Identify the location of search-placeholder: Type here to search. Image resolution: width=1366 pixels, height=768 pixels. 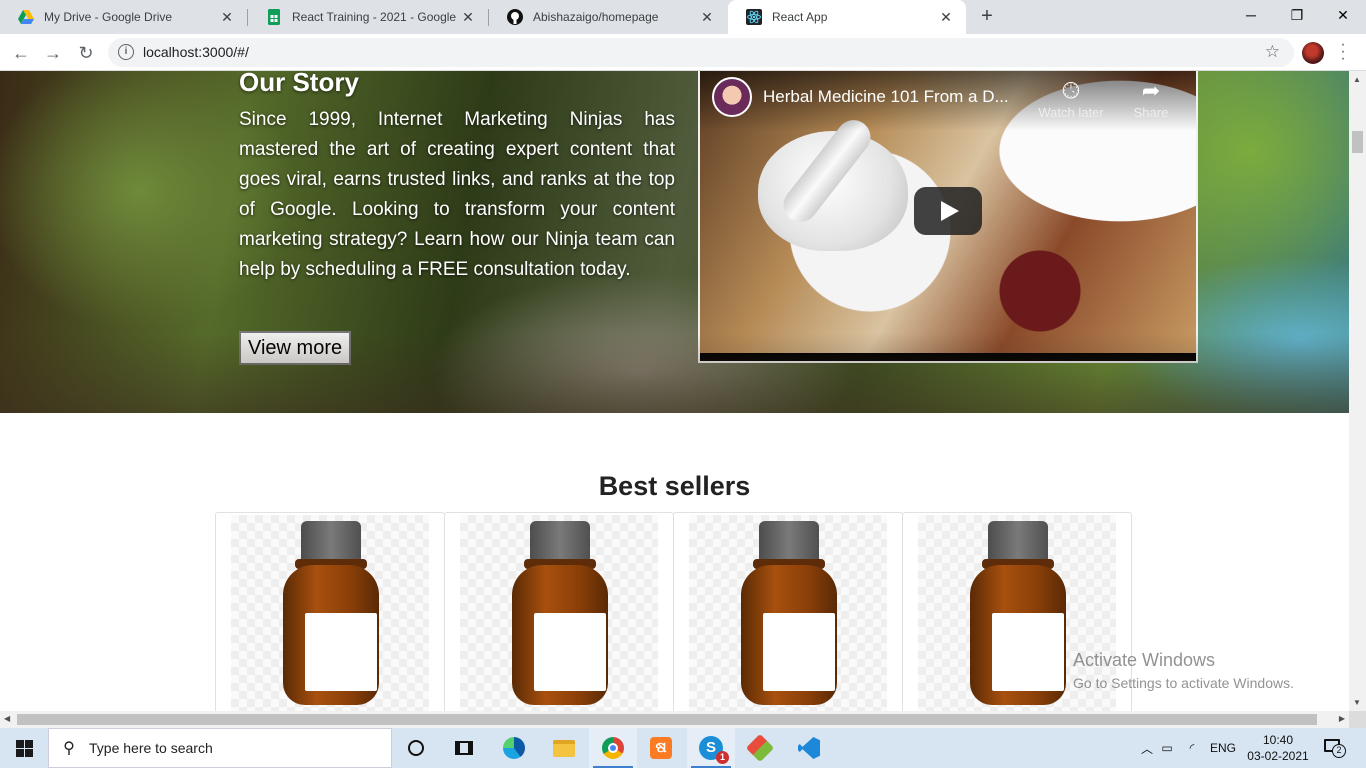
(151, 748).